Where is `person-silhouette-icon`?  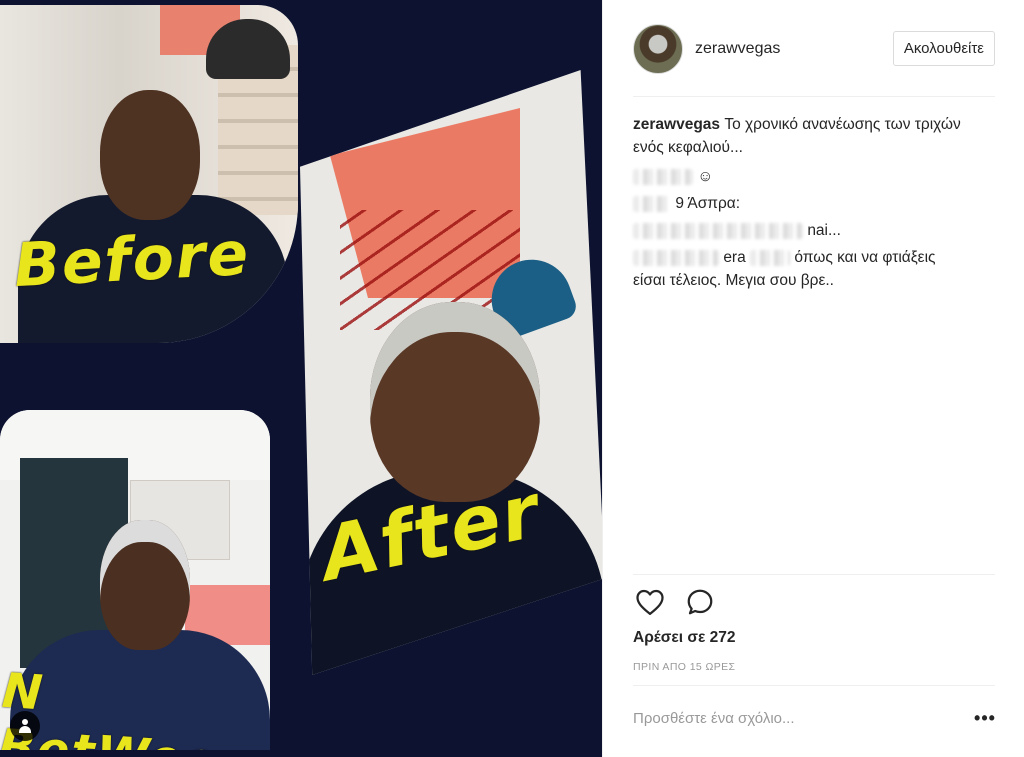
person-silhouette-icon is located at coordinates (25, 726).